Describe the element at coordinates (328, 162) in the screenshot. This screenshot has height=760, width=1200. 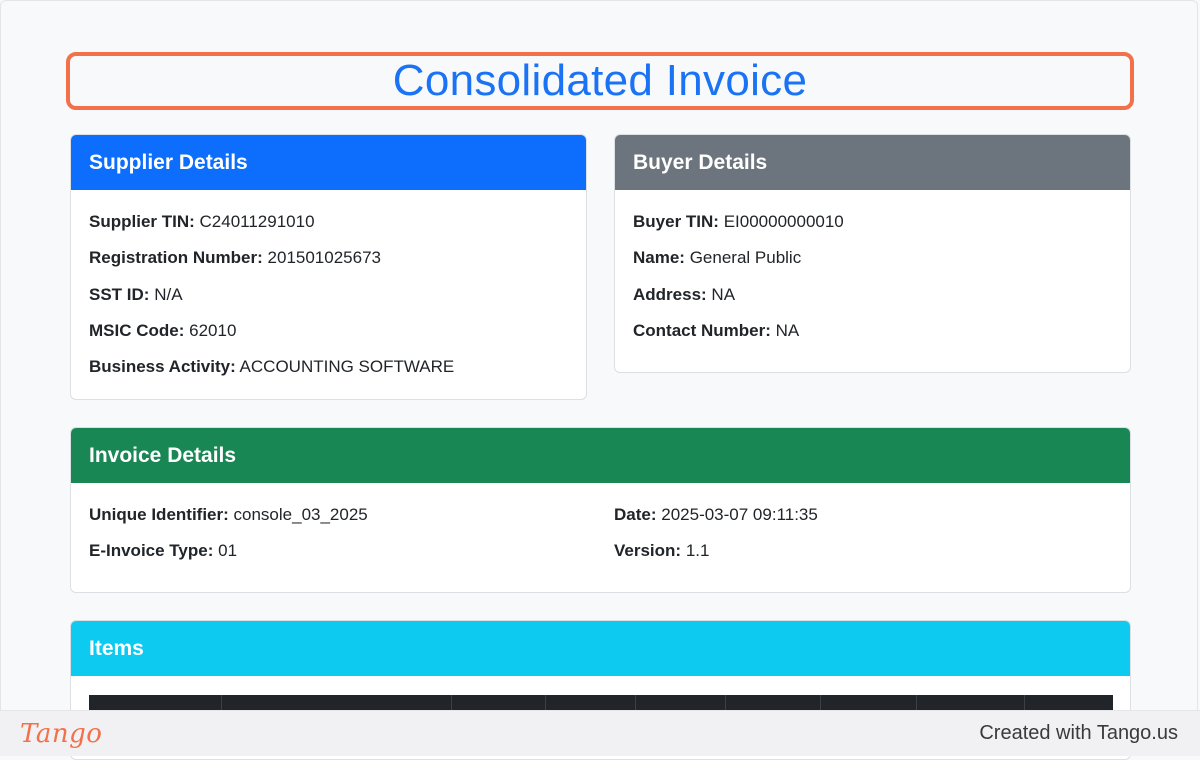
I see `supplier-details-header: Supplier Details` at that location.